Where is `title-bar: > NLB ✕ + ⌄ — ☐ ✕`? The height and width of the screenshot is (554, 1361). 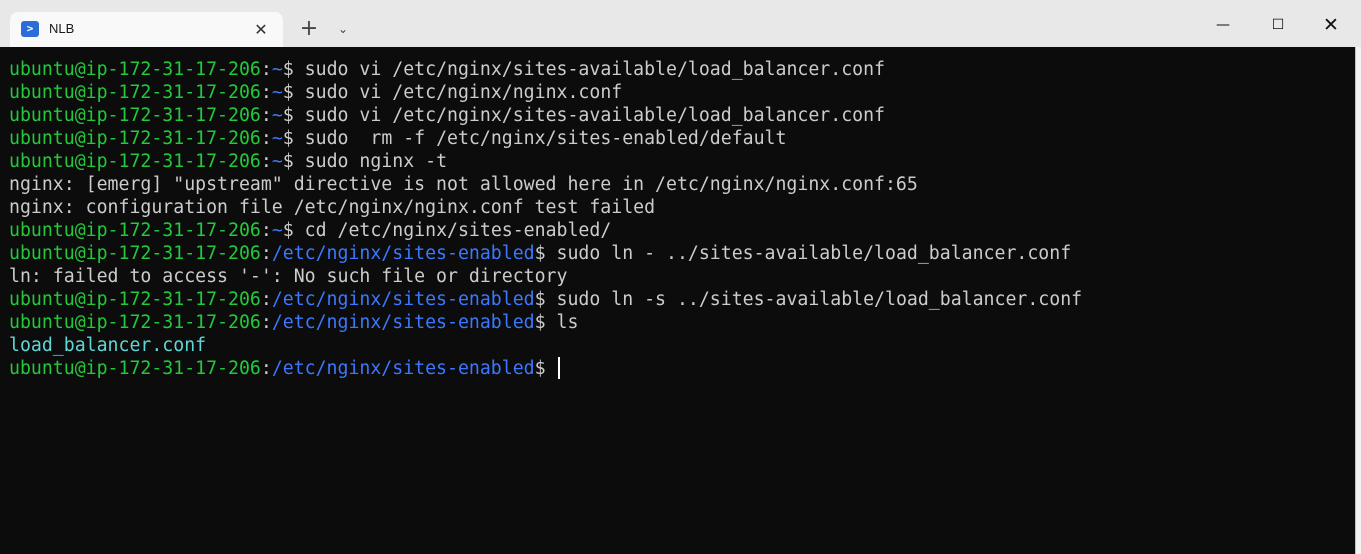 title-bar: > NLB ✕ + ⌄ — ☐ ✕ is located at coordinates (680, 23).